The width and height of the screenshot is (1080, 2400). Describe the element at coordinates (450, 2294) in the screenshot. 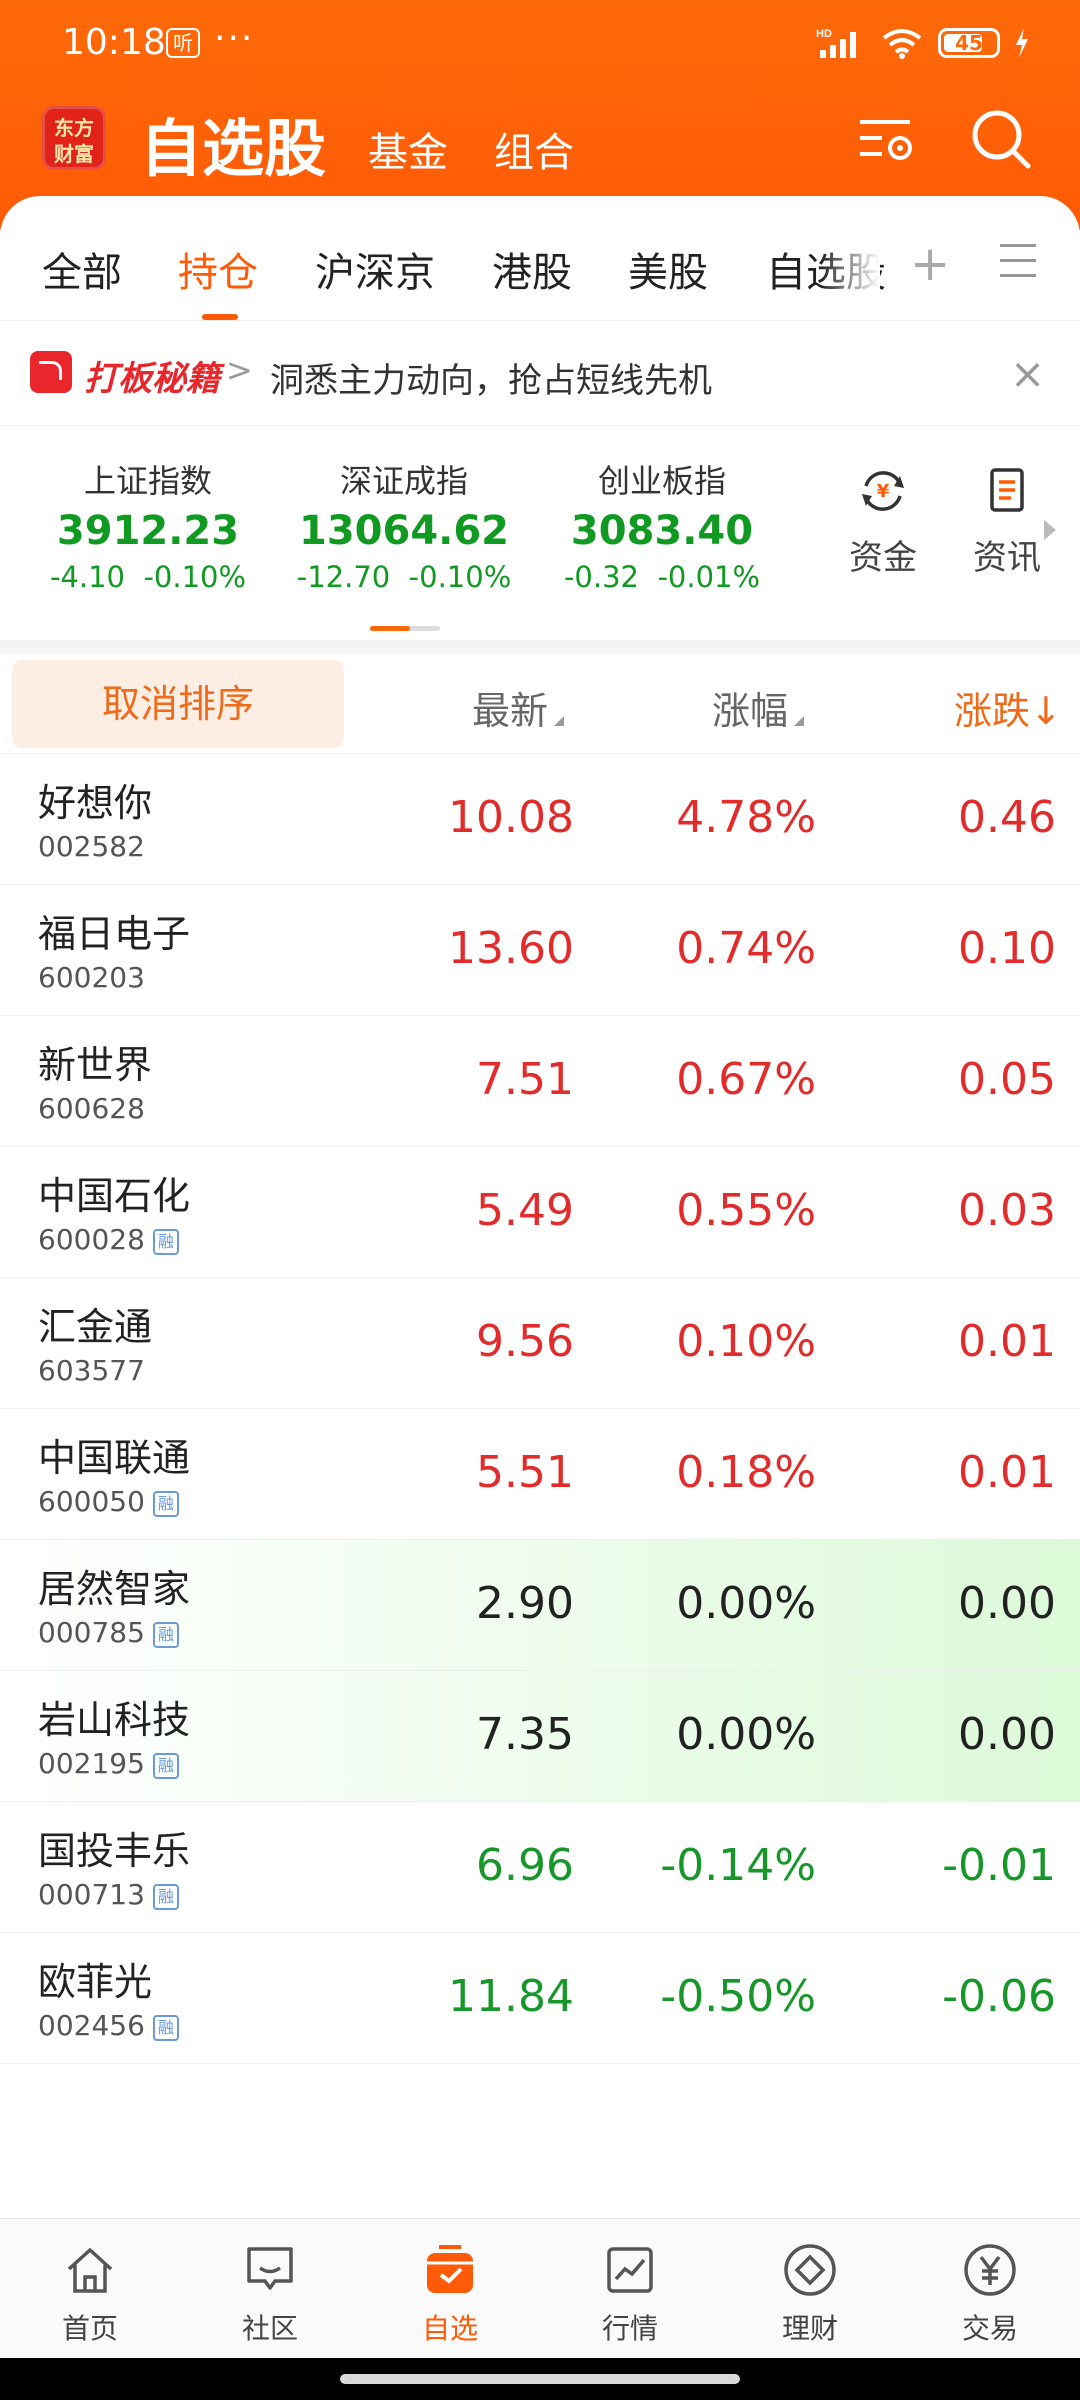

I see `nav-watchlist: 自选` at that location.